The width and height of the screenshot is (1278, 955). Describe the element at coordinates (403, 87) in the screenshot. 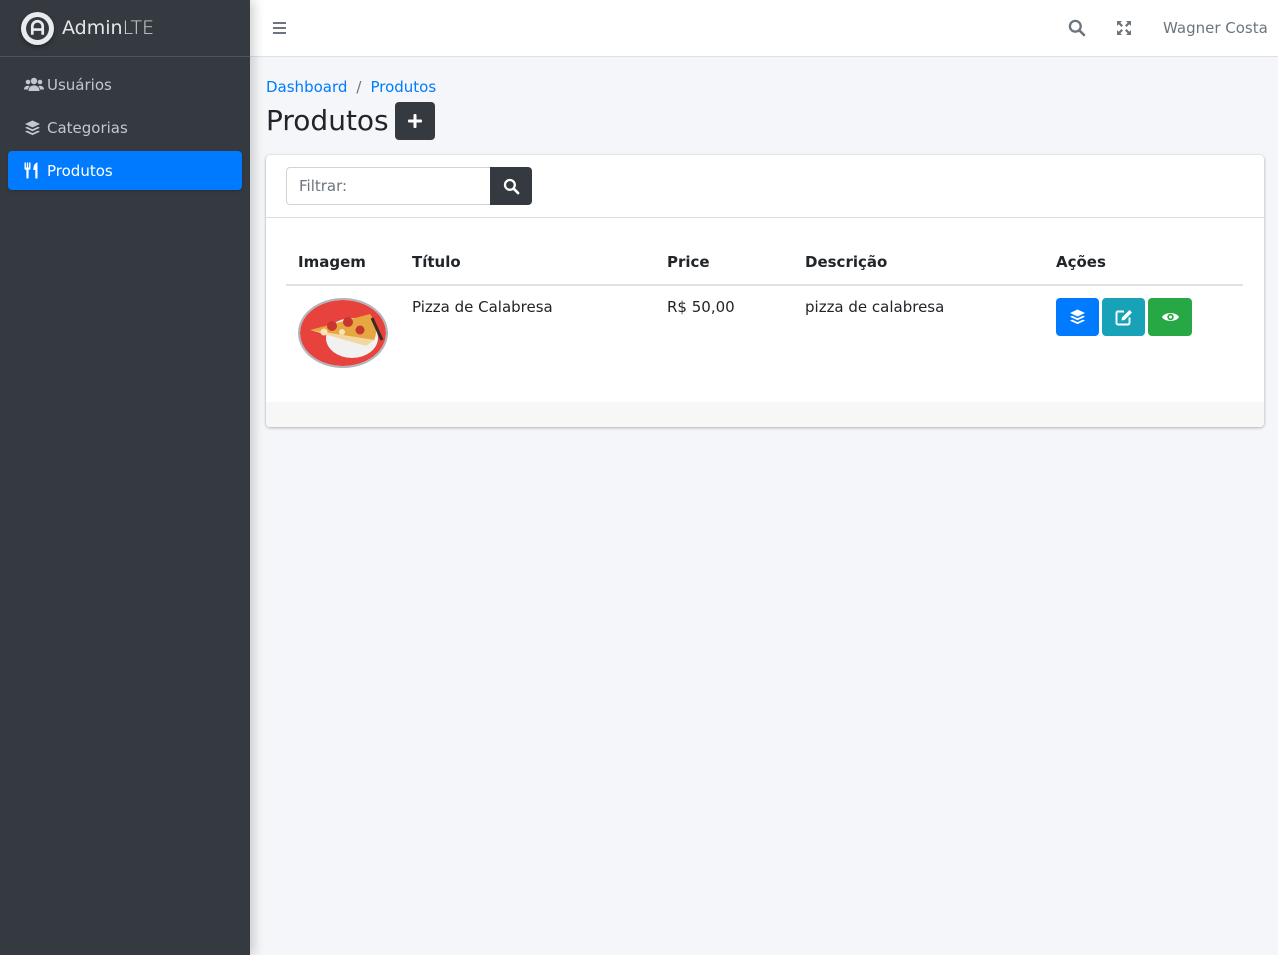

I see `breadcrumb-link-produtos: Produtos` at that location.